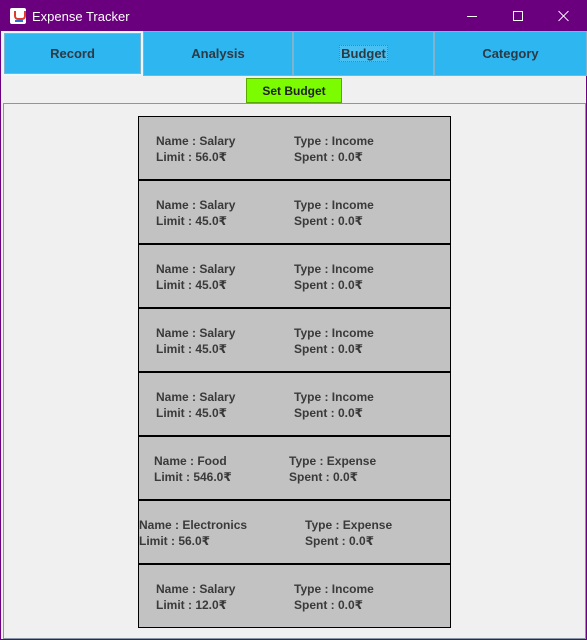 This screenshot has width=587, height=640. I want to click on set-budget-button: Set Budget, so click(294, 90).